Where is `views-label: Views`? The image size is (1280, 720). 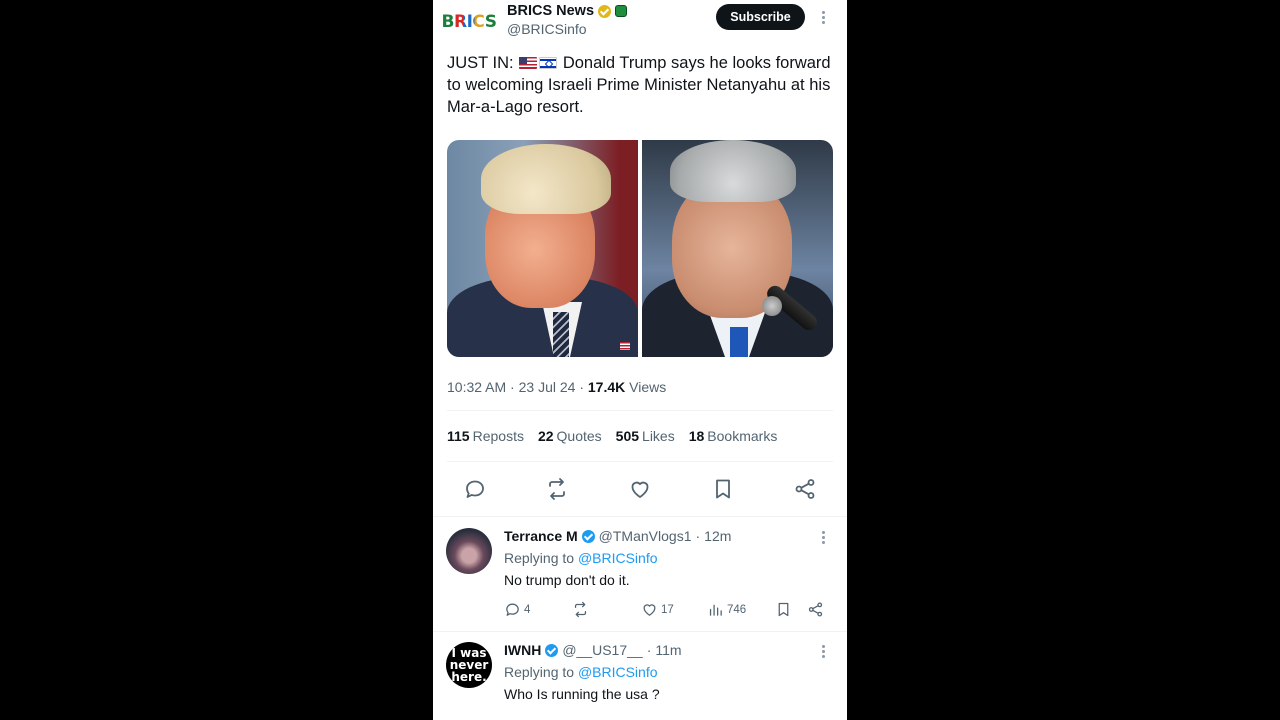 views-label: Views is located at coordinates (648, 387).